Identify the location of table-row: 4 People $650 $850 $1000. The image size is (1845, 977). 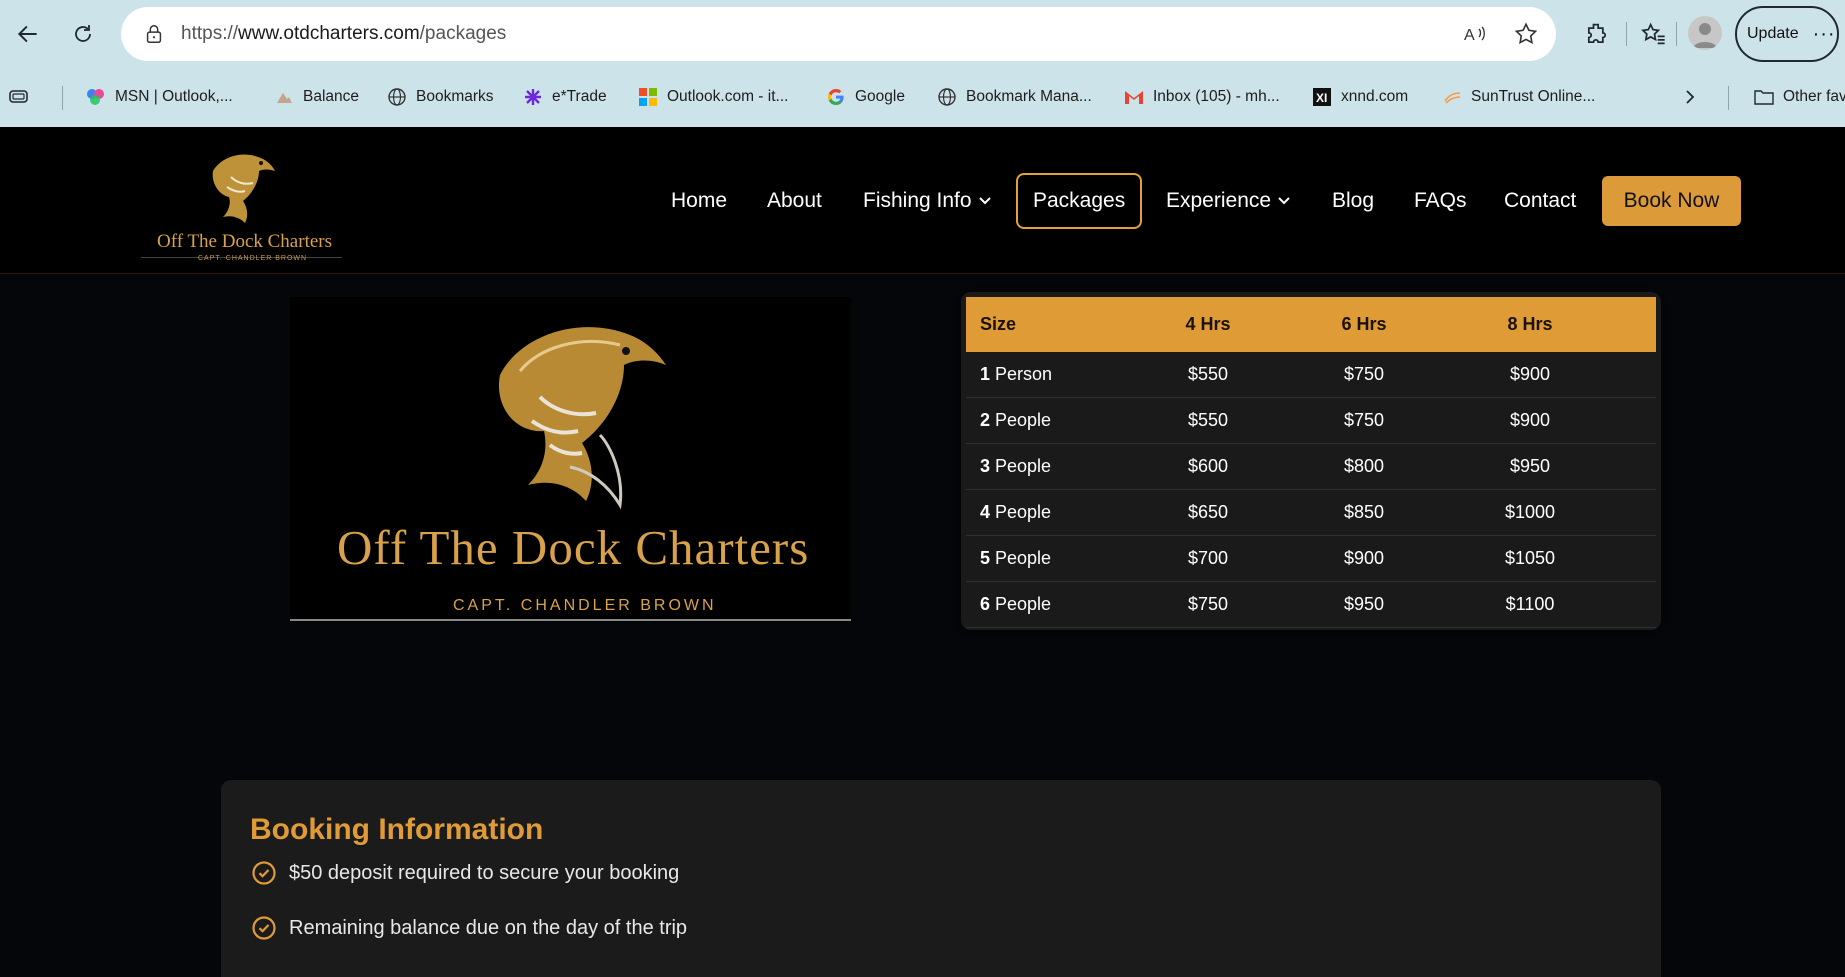
(1311, 513).